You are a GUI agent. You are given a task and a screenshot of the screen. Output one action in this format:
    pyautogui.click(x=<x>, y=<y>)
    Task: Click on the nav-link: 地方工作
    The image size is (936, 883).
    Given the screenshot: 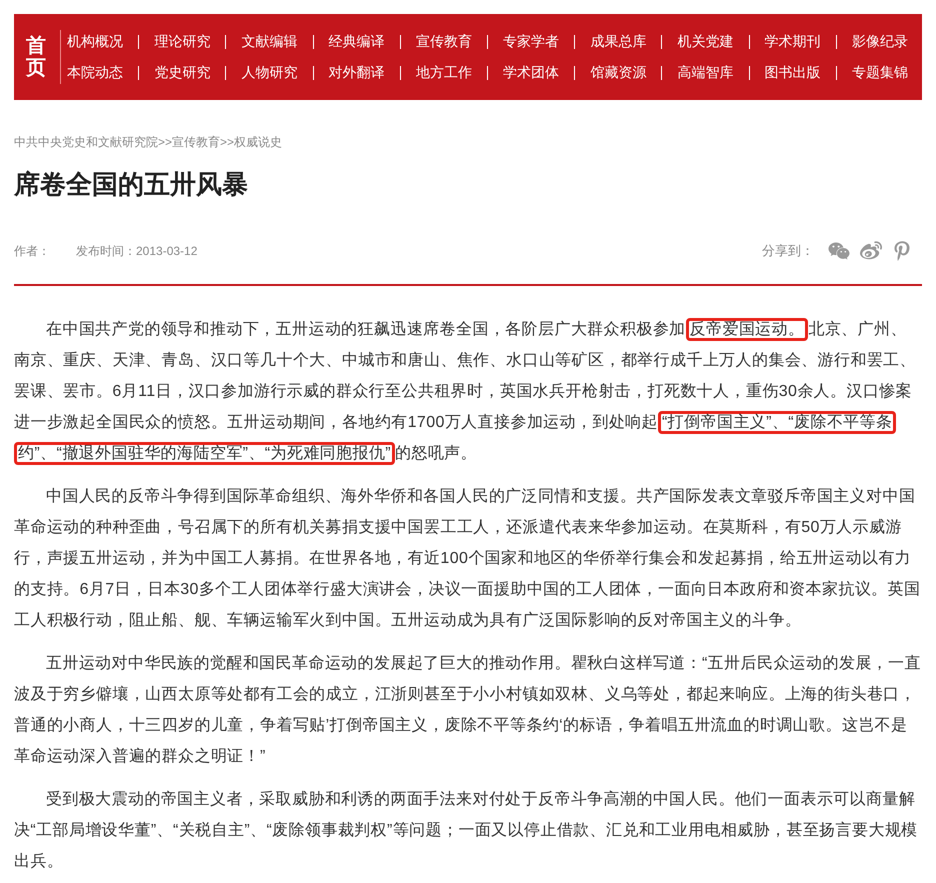 What is the action you would take?
    pyautogui.click(x=444, y=72)
    